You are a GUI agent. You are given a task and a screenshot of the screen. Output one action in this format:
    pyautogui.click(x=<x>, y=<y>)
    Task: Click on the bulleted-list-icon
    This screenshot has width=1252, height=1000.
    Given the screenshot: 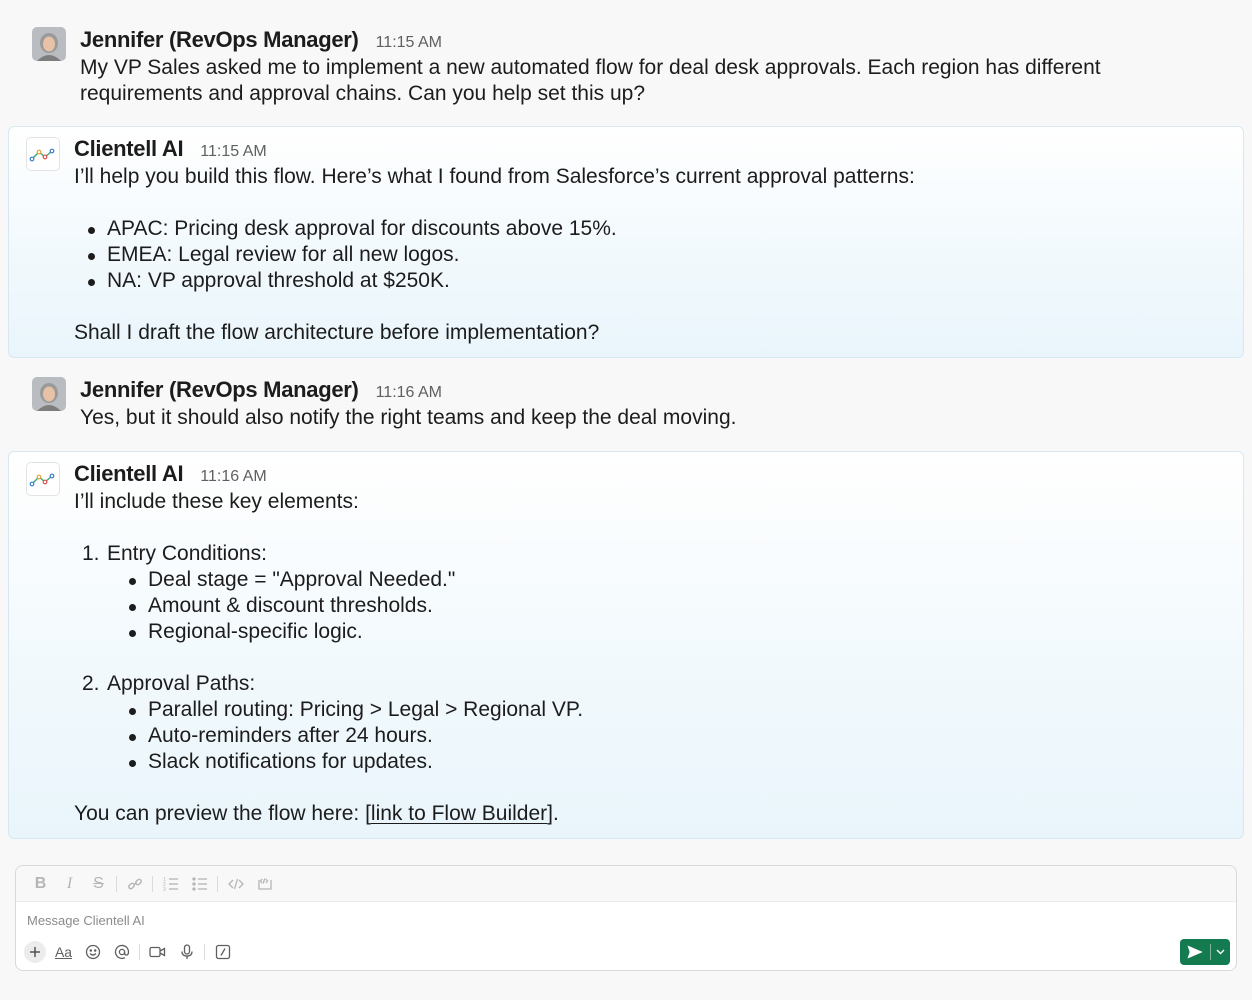 What is the action you would take?
    pyautogui.click(x=199, y=884)
    